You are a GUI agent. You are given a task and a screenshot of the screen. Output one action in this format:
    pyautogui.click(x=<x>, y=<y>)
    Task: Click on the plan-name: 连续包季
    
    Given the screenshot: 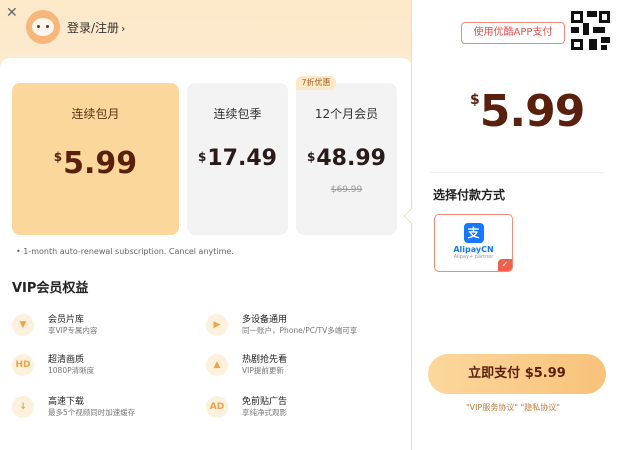 What is the action you would take?
    pyautogui.click(x=237, y=114)
    